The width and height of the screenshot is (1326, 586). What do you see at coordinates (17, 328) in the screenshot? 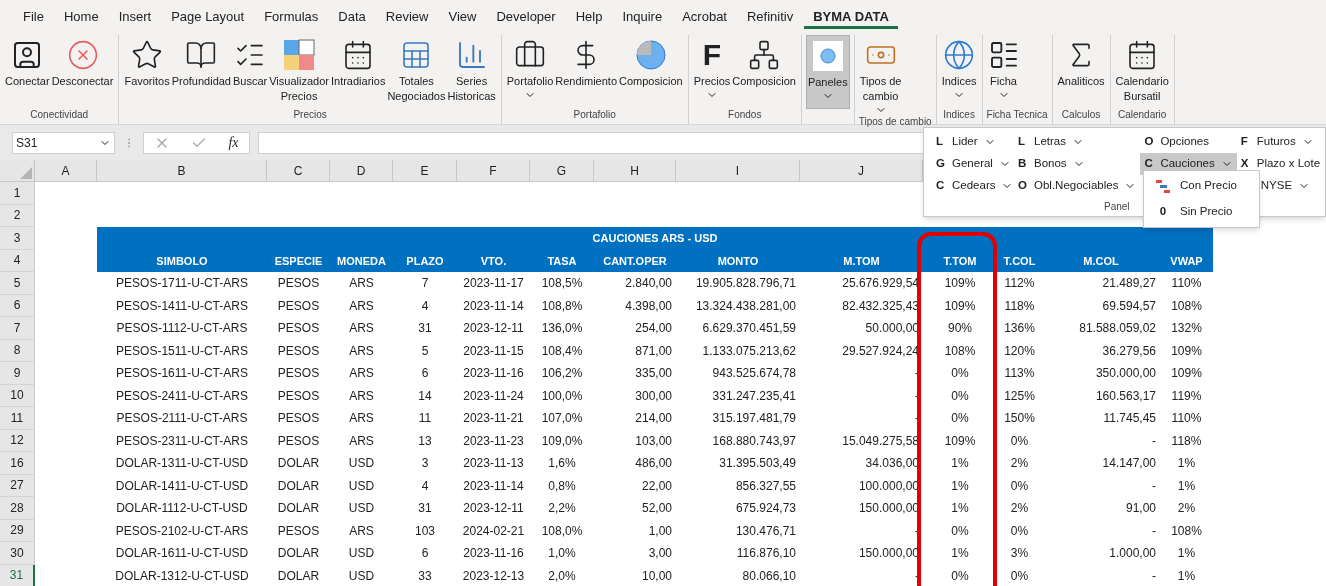
I see `row-number: 7` at bounding box center [17, 328].